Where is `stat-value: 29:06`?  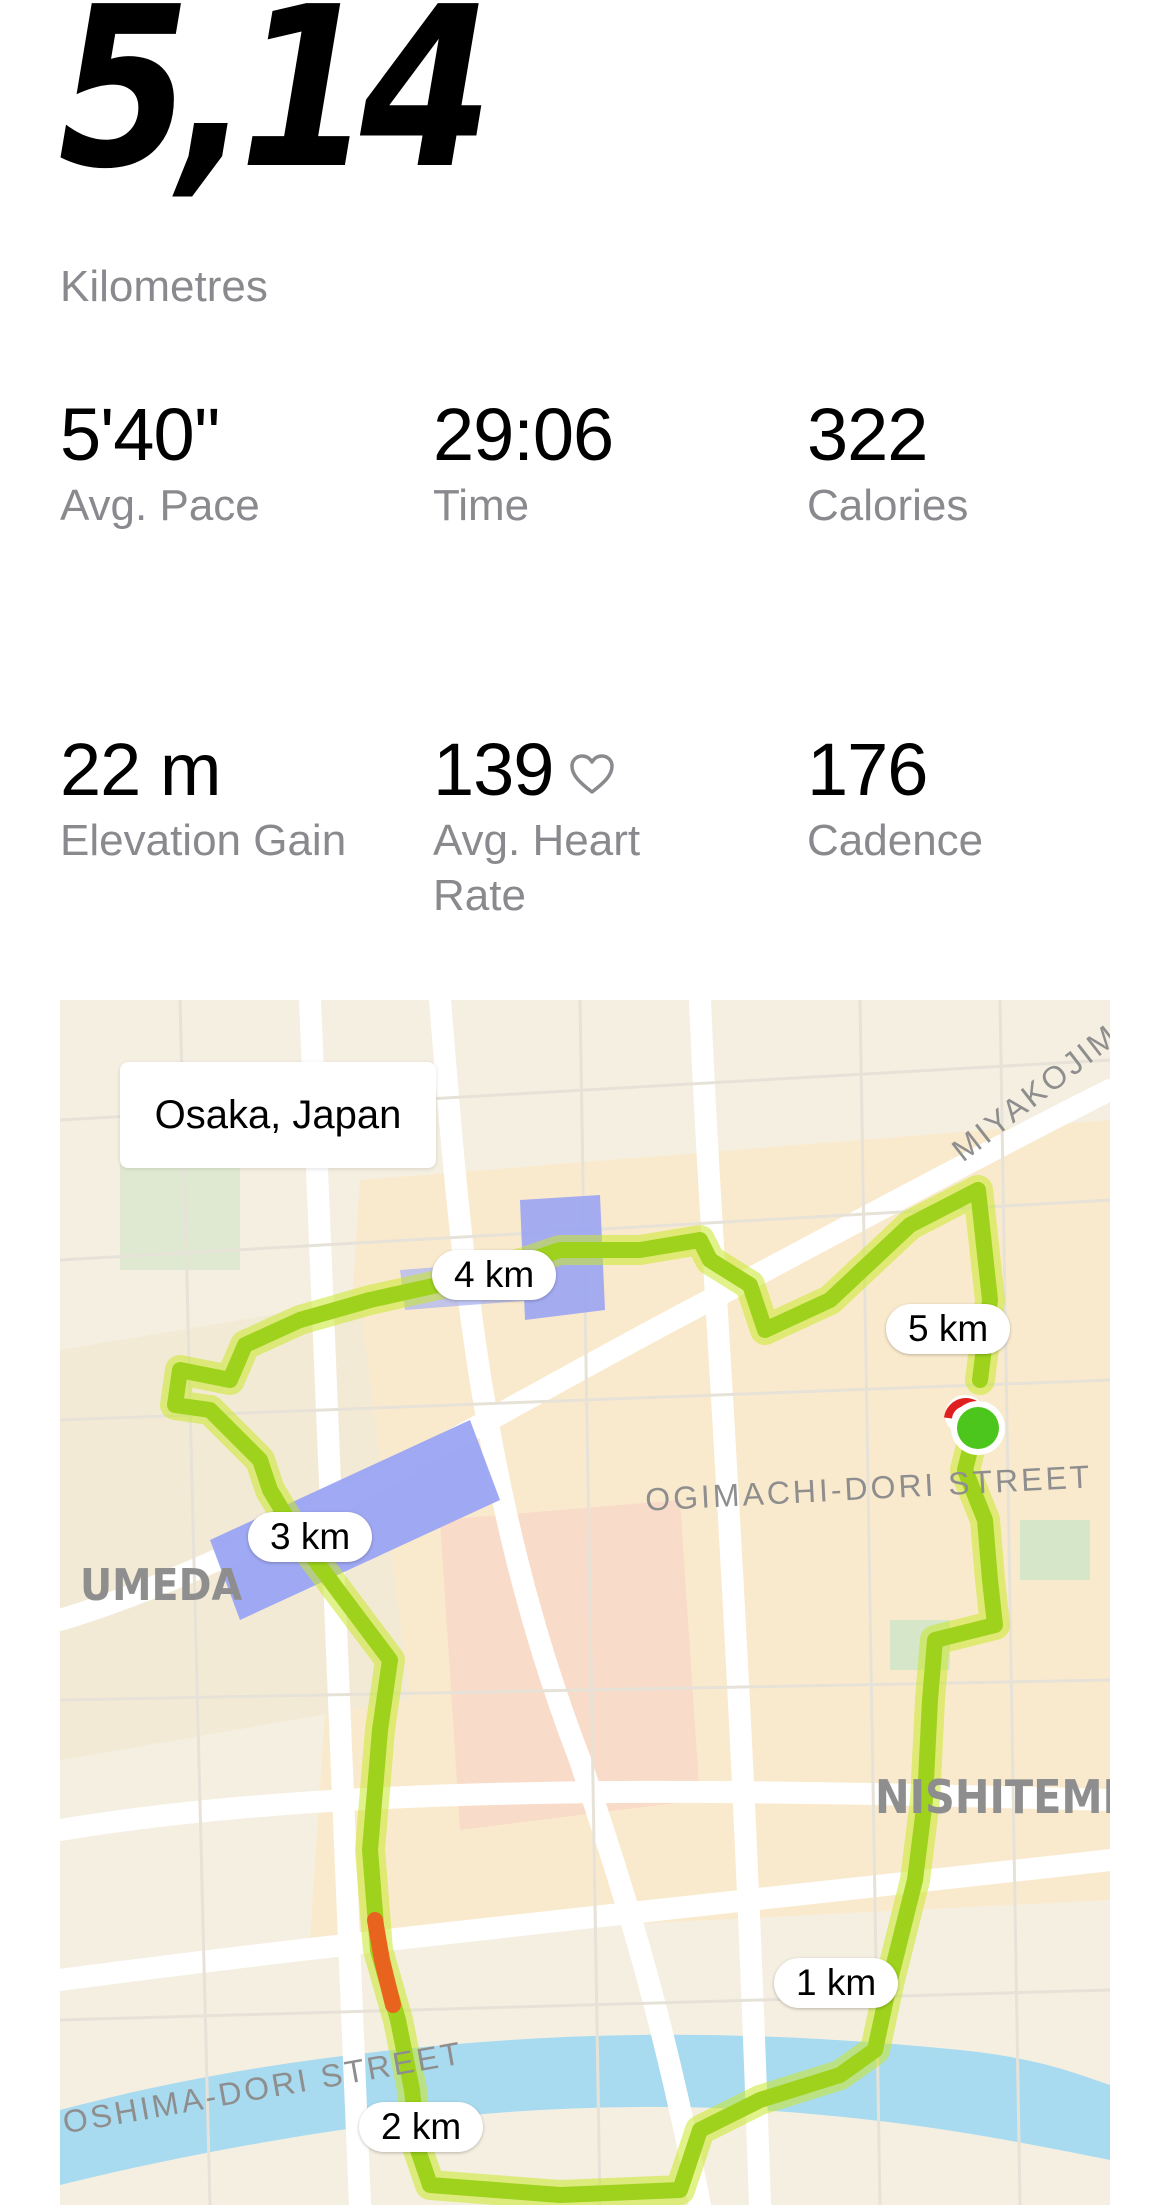
stat-value: 29:06 is located at coordinates (523, 434).